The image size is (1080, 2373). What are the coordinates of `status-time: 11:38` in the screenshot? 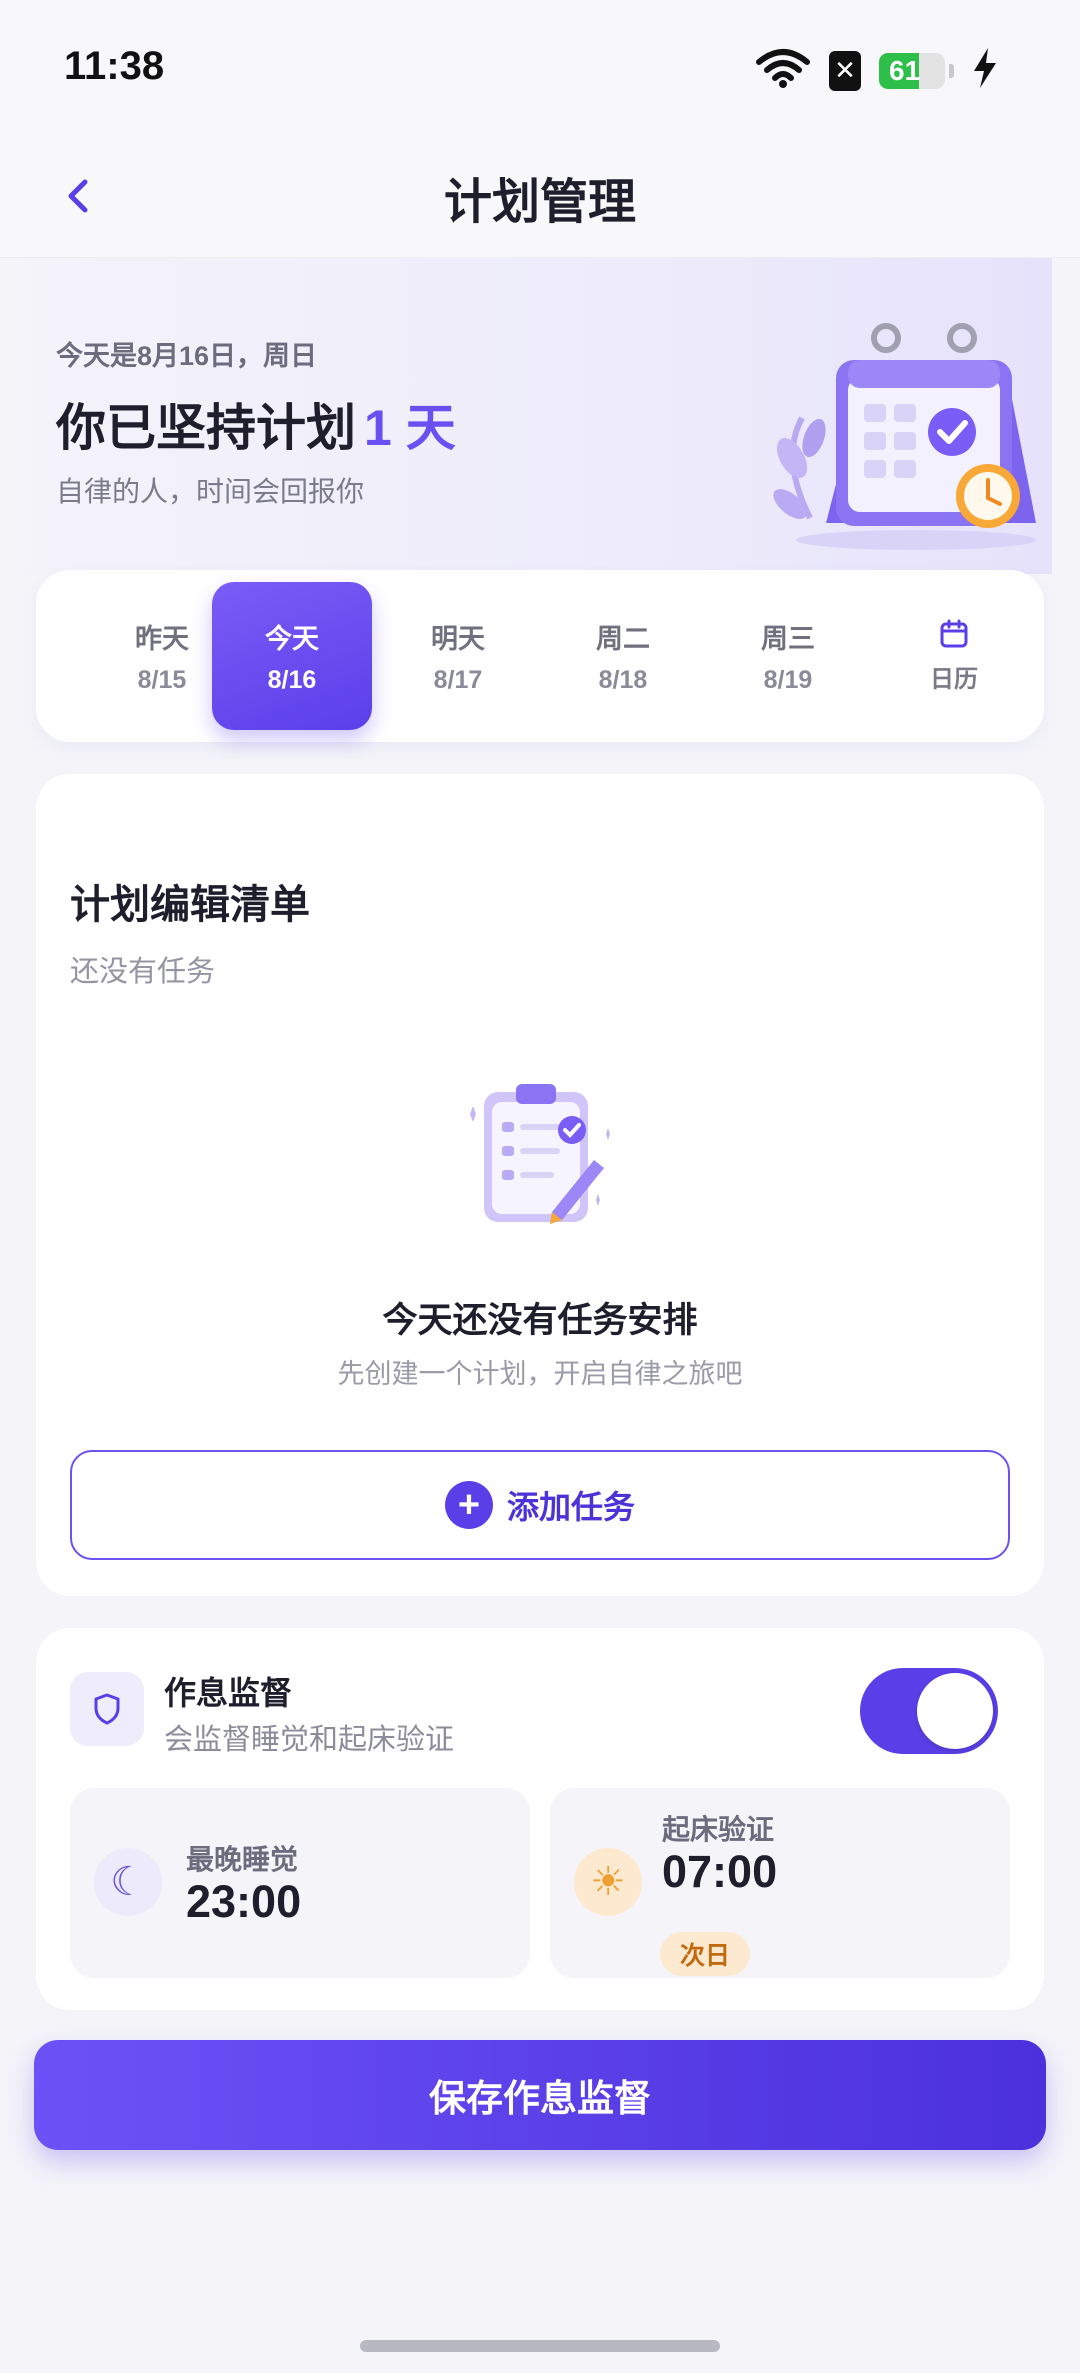 It's located at (114, 66).